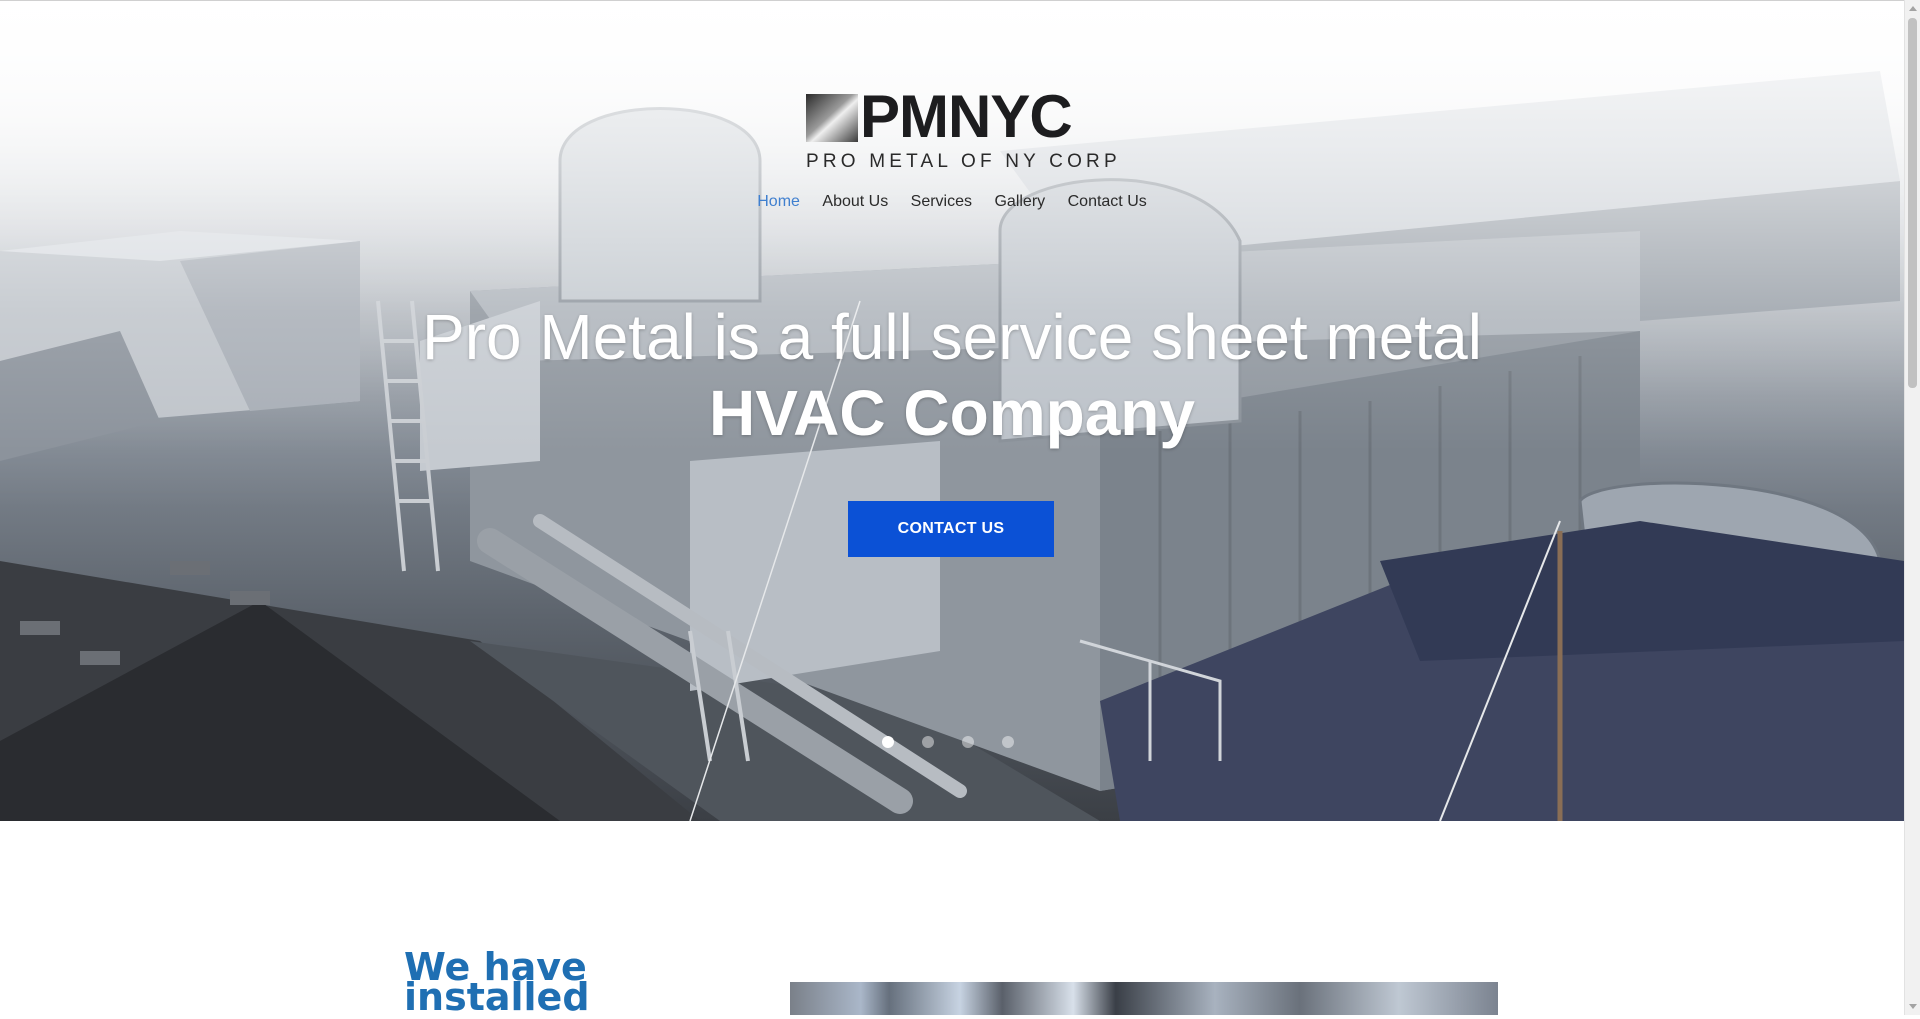  I want to click on nav-item-home: Home, so click(778, 202).